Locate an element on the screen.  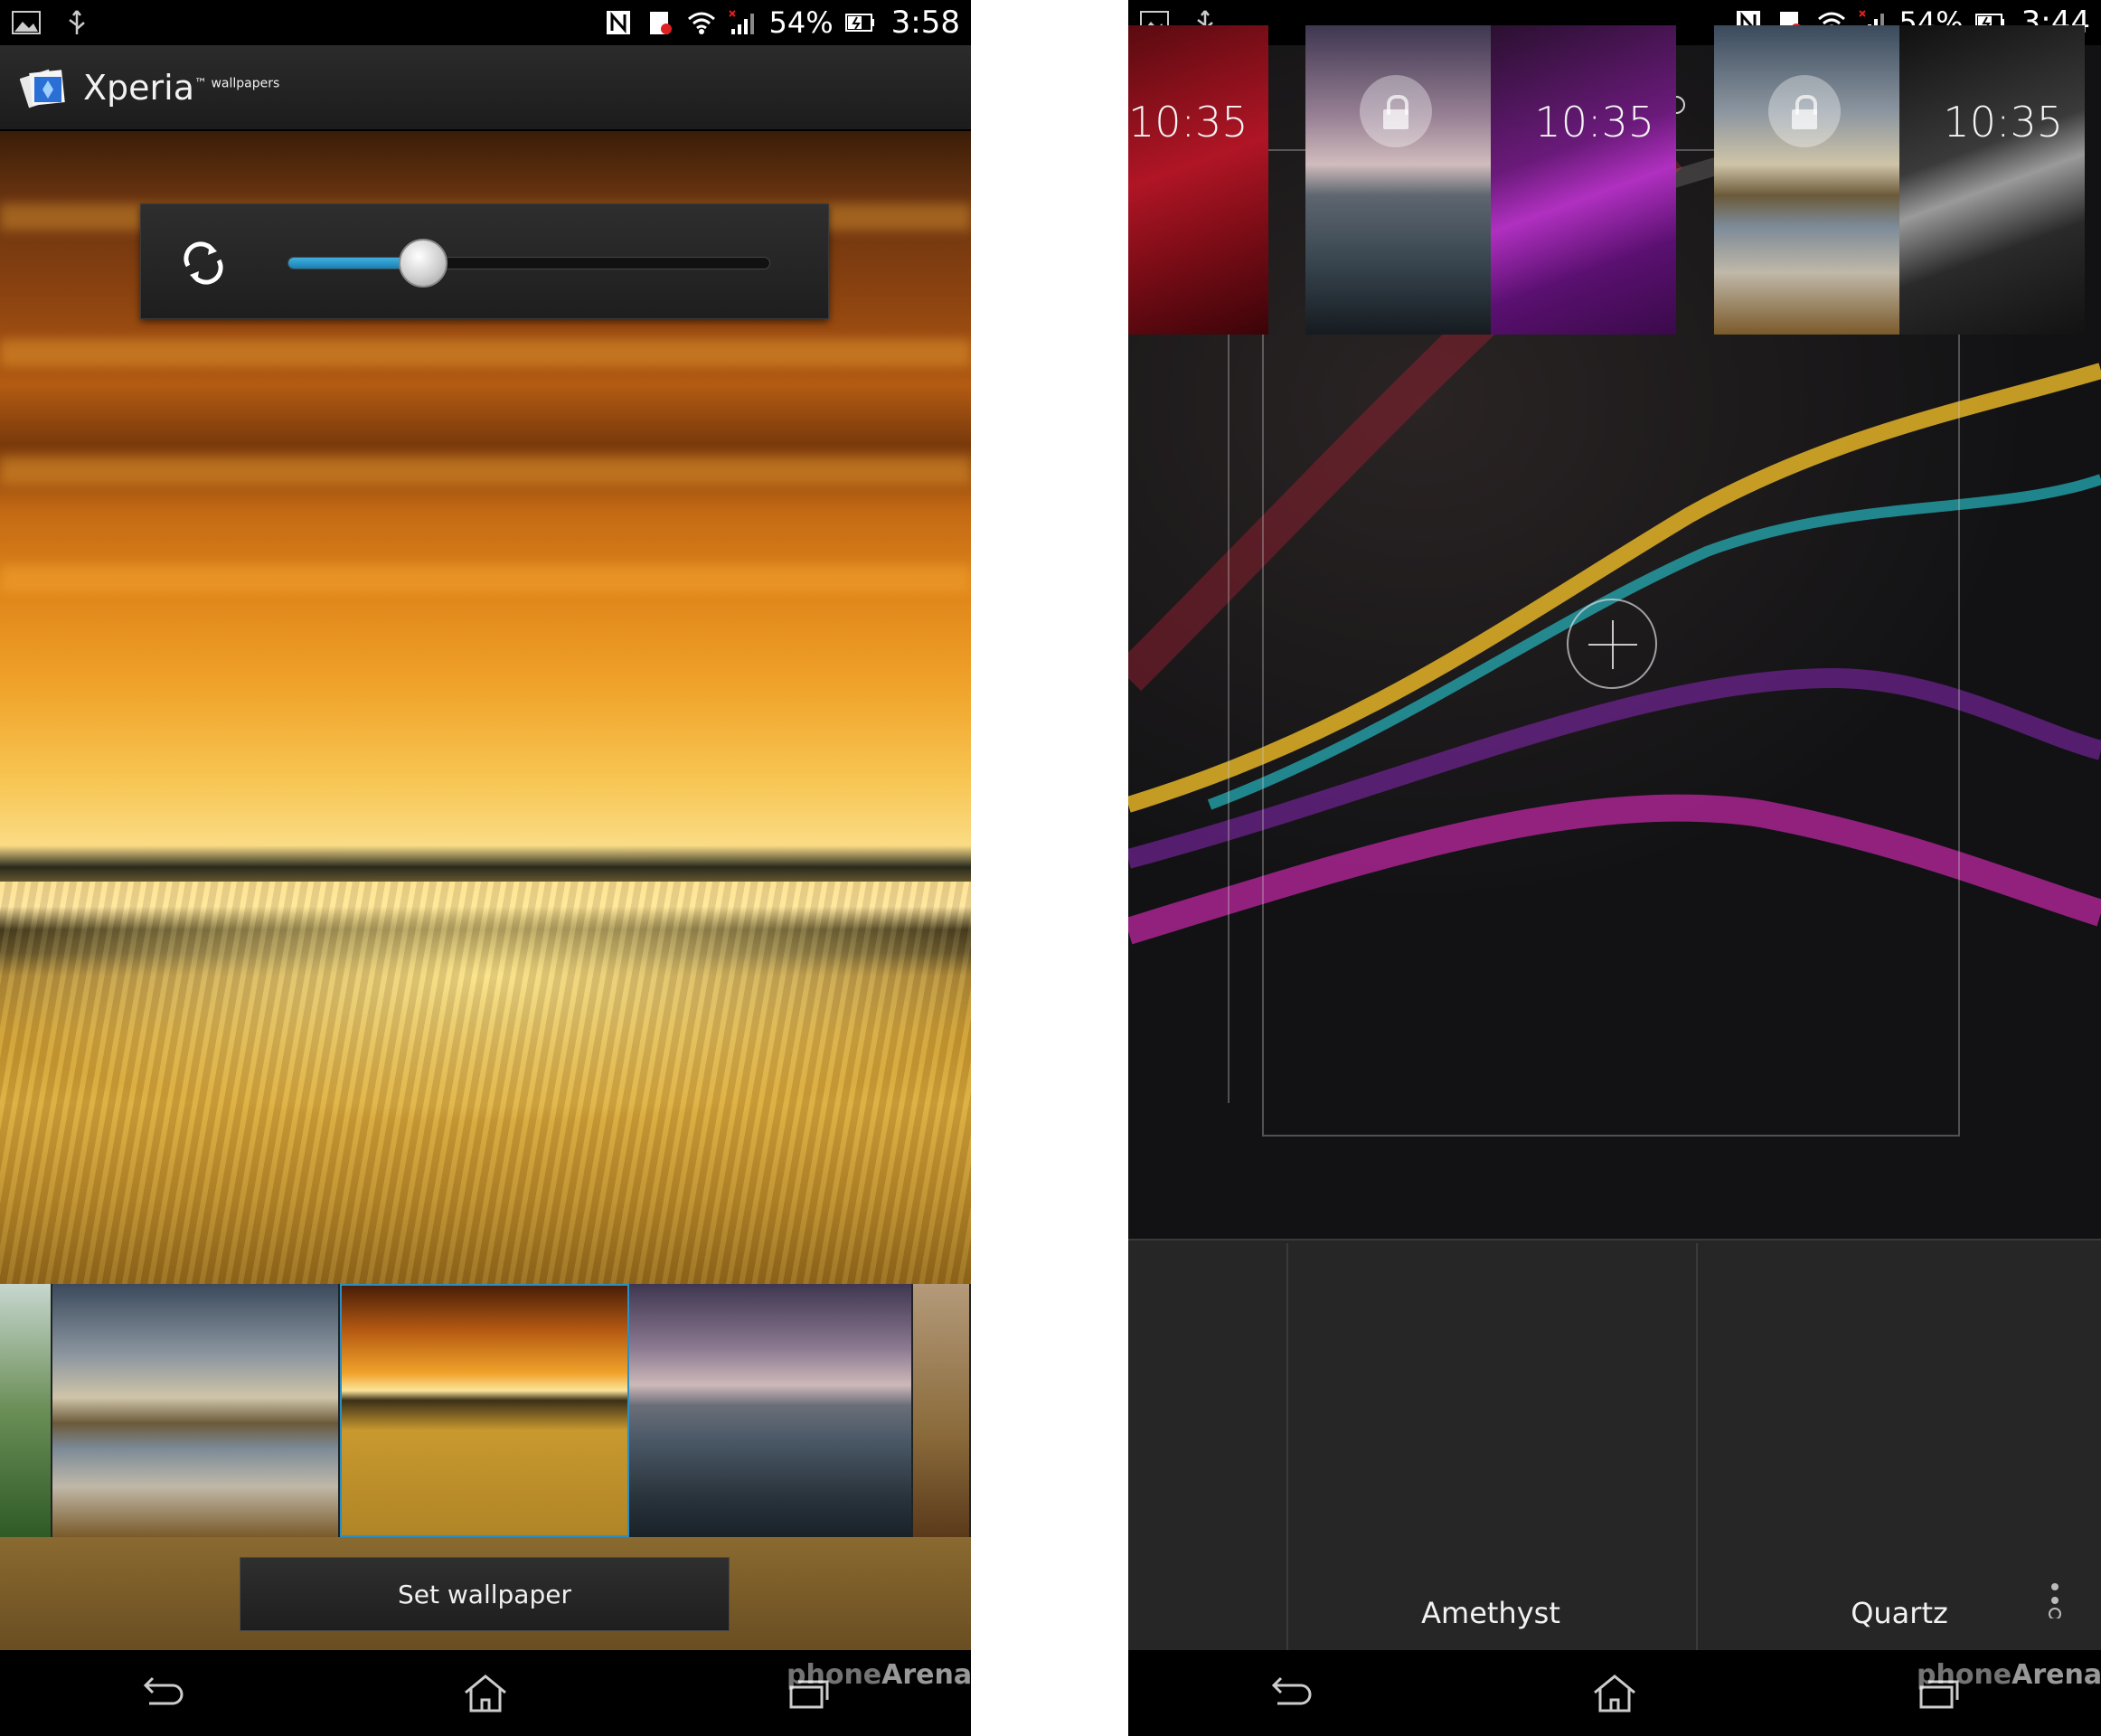
usb-icon is located at coordinates (77, 22).